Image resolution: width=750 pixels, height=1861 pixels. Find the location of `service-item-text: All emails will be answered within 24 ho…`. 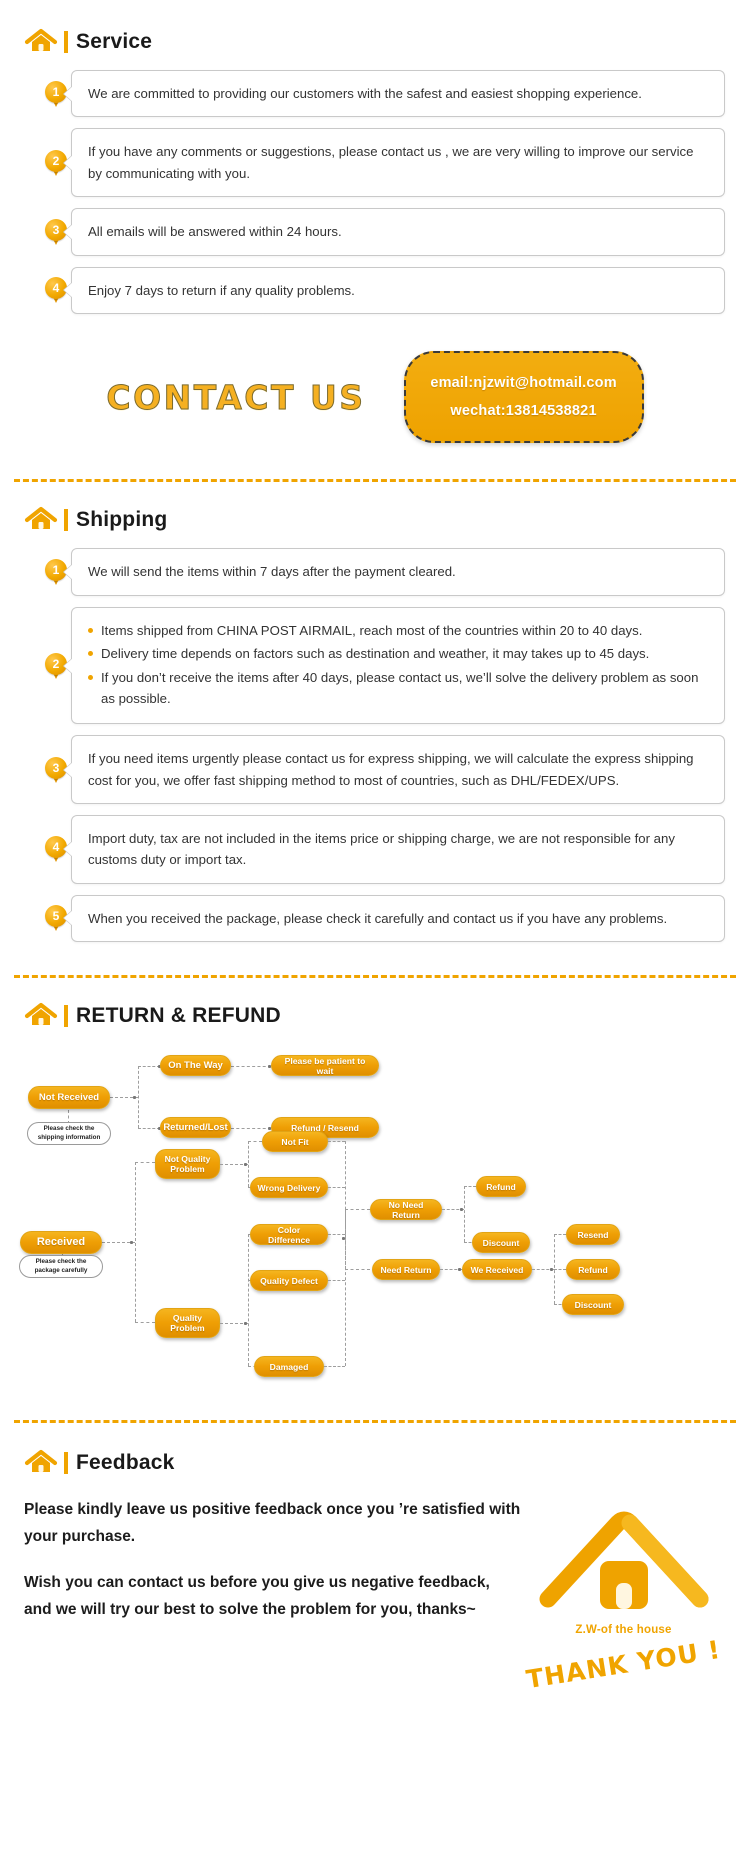

service-item-text: All emails will be answered within 24 ho… is located at coordinates (394, 232).